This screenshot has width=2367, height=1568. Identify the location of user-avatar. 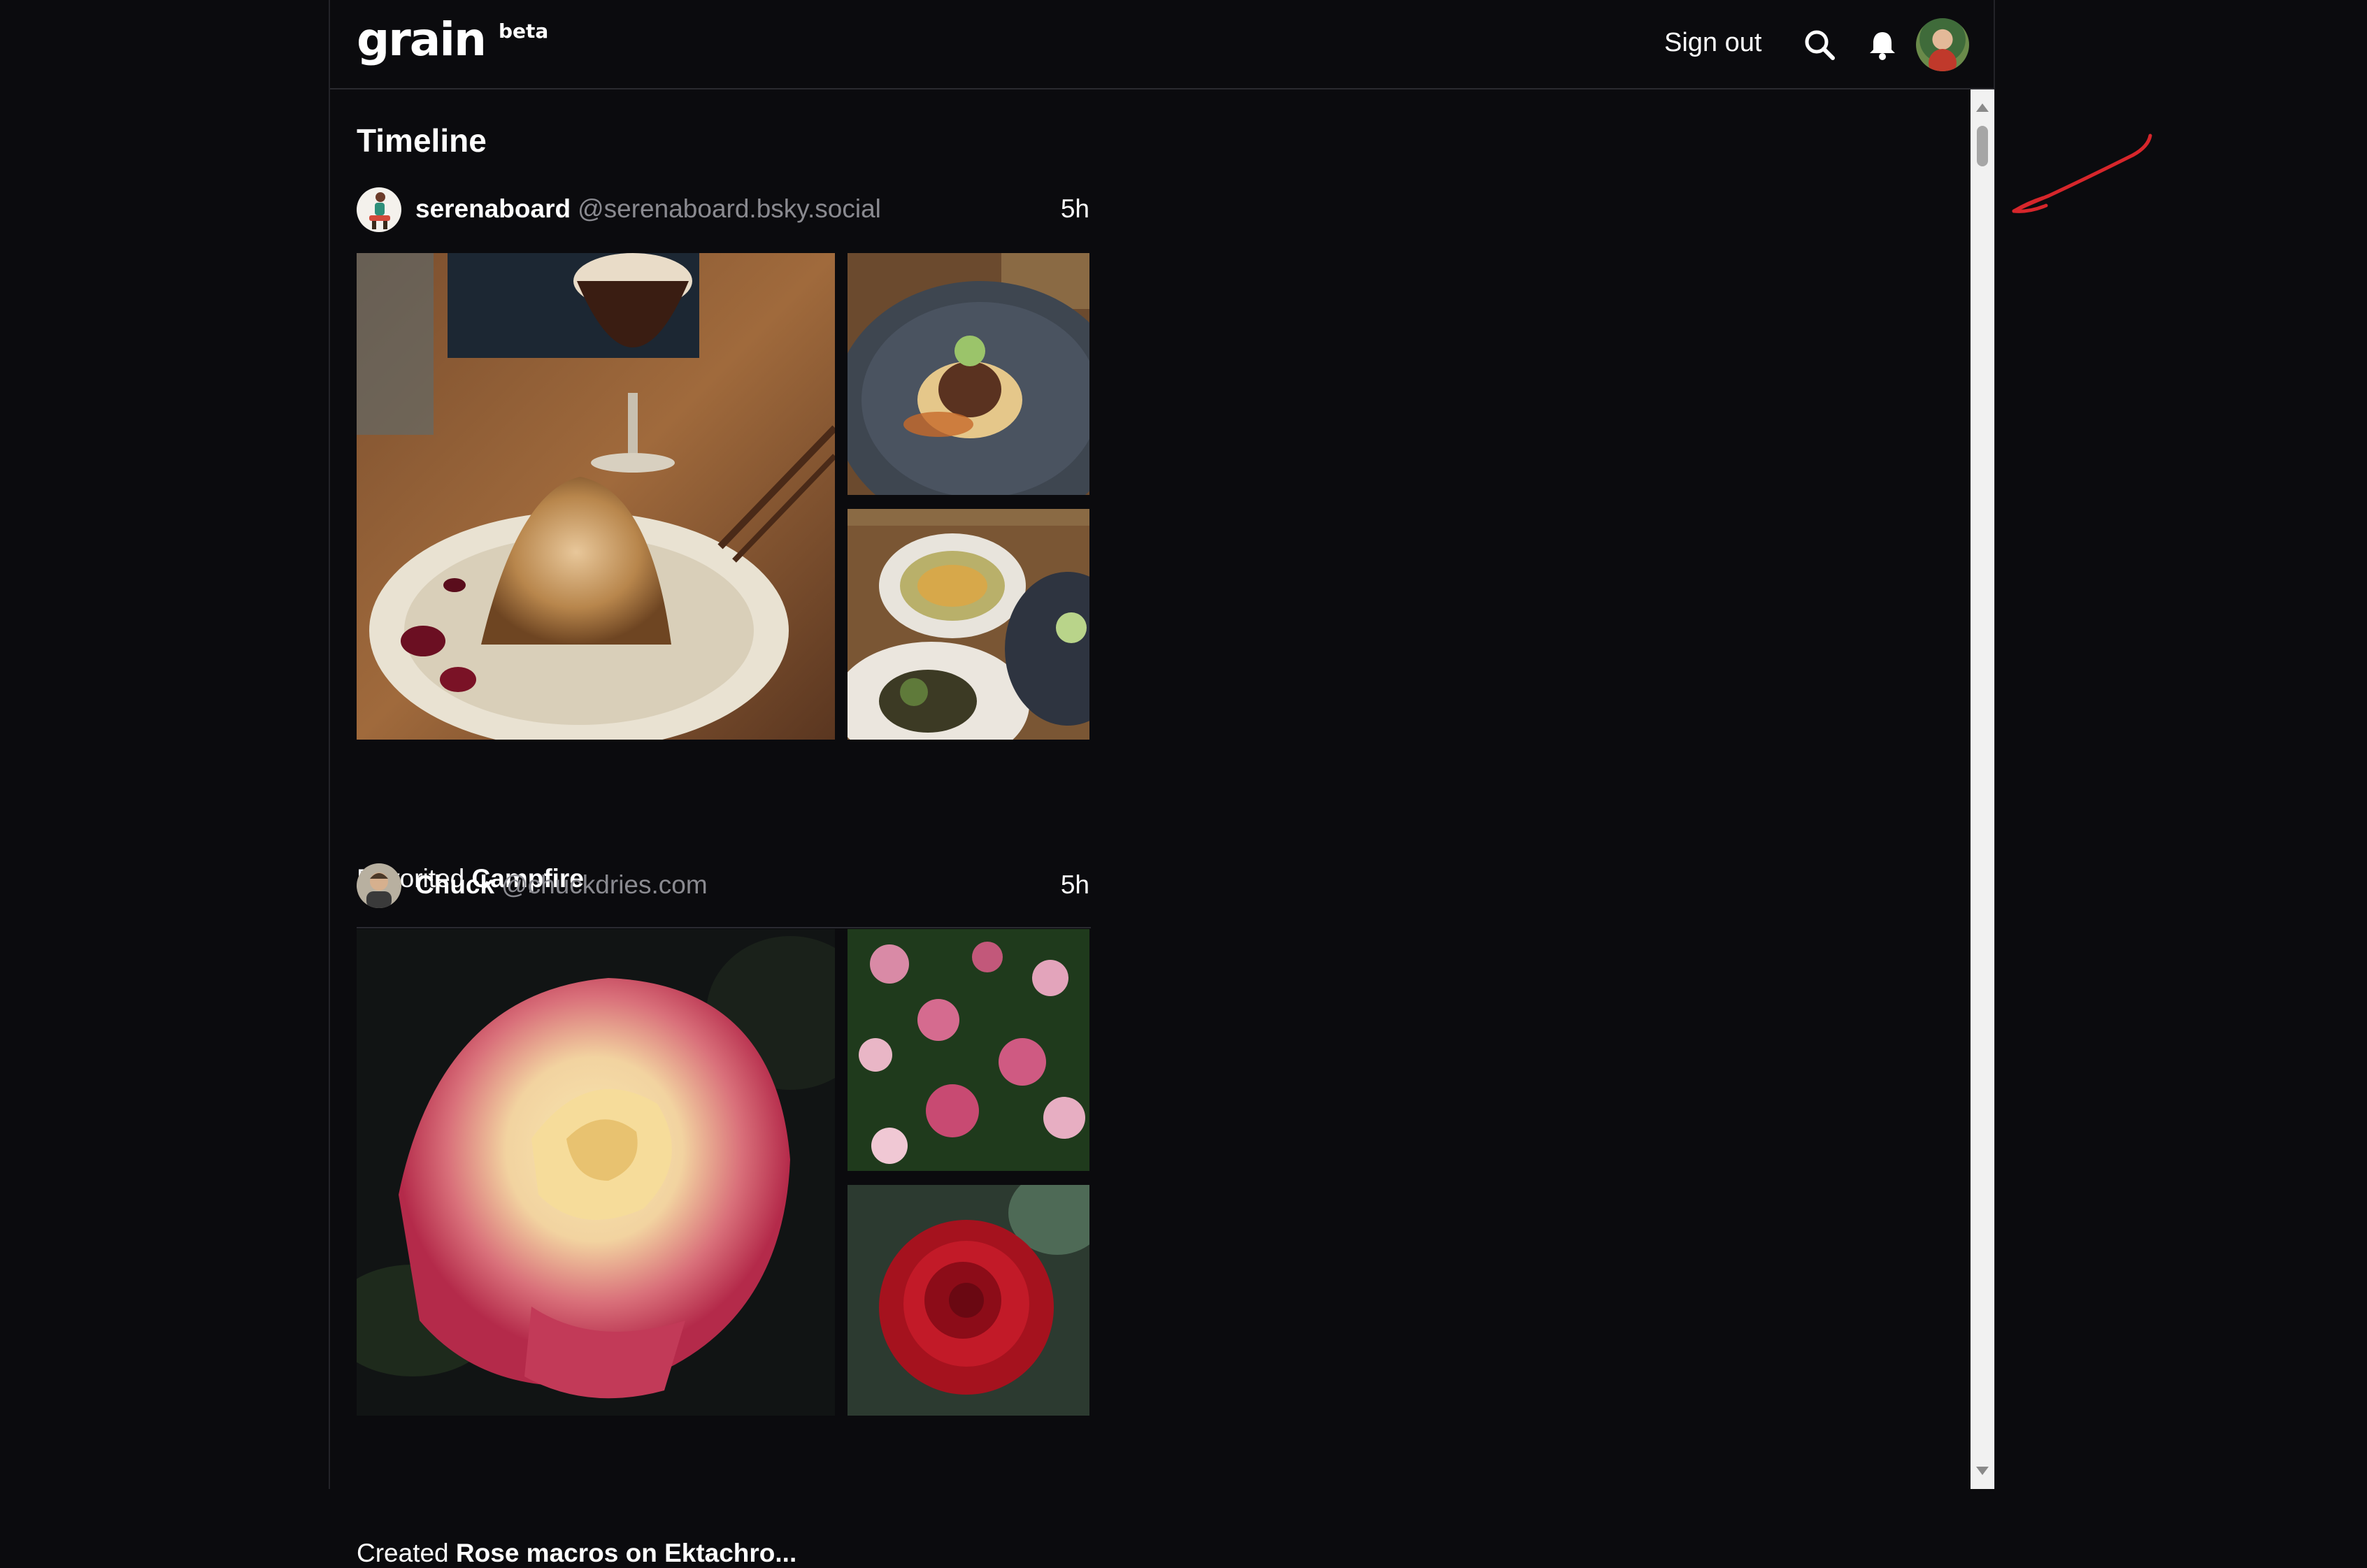
(1942, 44).